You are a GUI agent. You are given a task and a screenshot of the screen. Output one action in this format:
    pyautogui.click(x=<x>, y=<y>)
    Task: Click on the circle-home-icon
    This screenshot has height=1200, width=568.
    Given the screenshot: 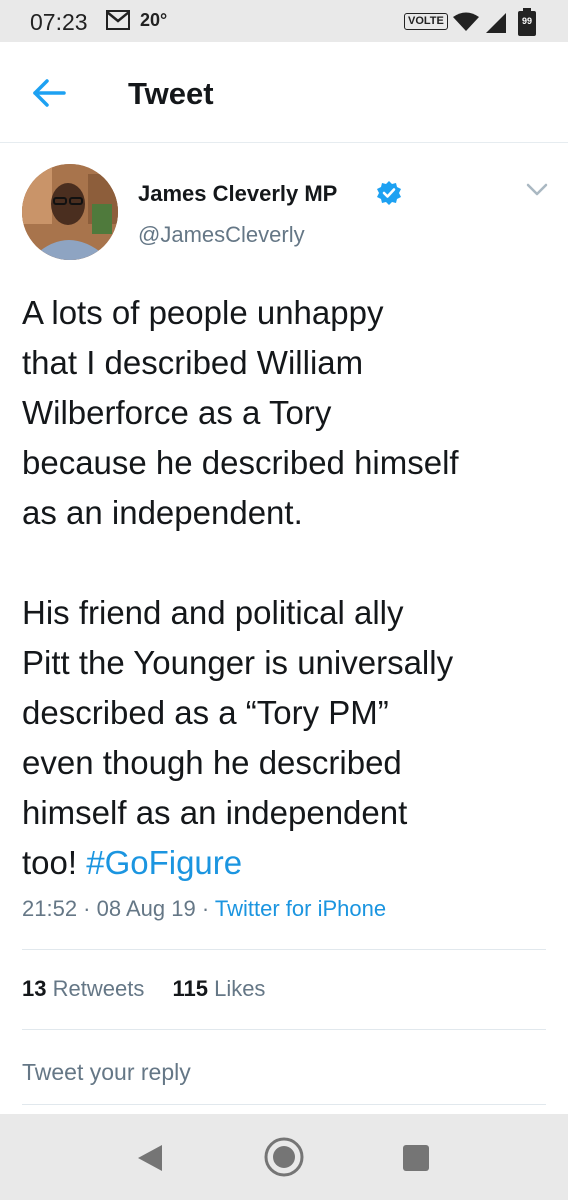 What is the action you would take?
    pyautogui.click(x=284, y=1157)
    